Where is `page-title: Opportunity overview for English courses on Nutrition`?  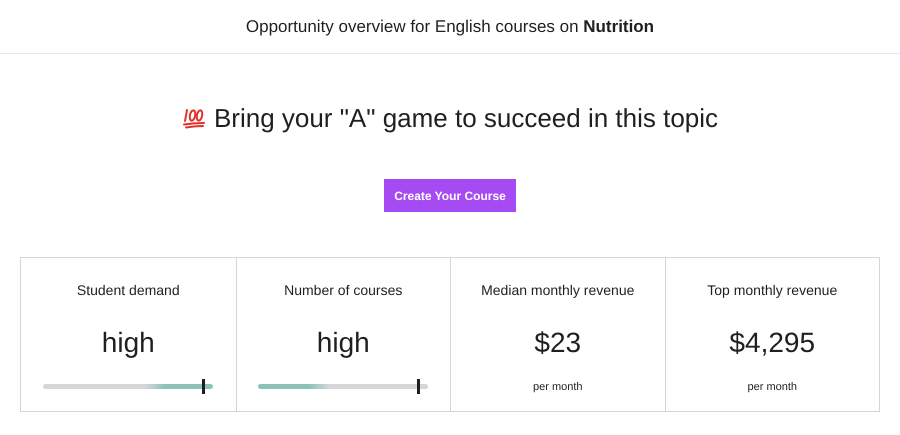
page-title: Opportunity overview for English courses on Nutrition is located at coordinates (450, 27).